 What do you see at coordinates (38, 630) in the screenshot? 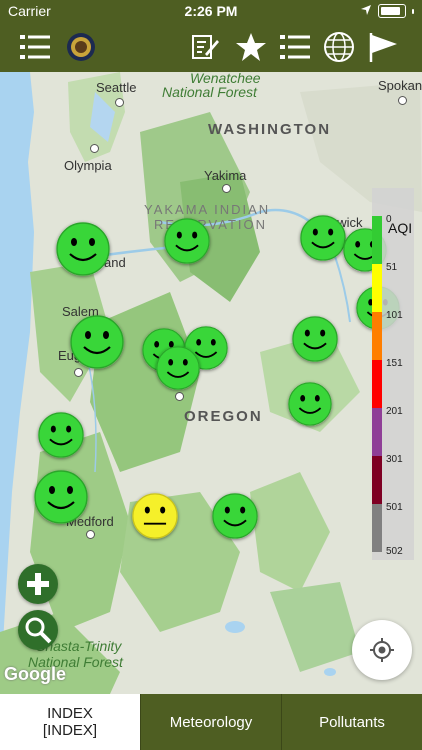
I see `search-zoom-button` at bounding box center [38, 630].